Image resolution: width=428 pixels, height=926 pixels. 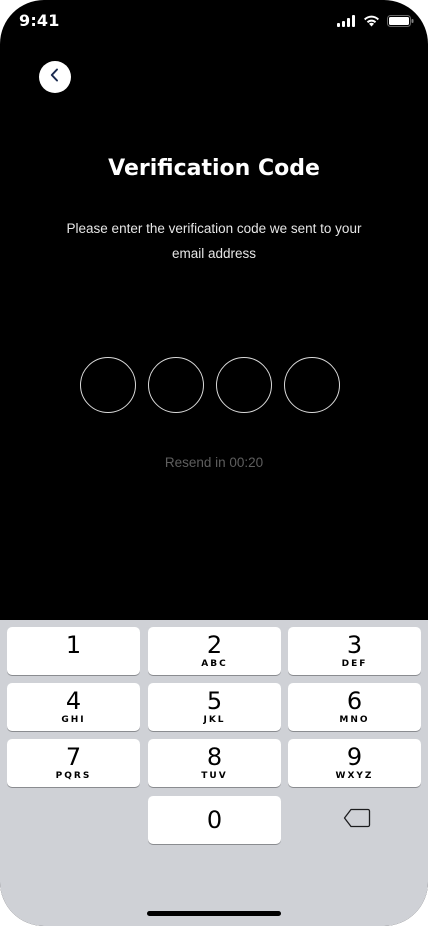 I want to click on key-letters: TUV, so click(x=214, y=776).